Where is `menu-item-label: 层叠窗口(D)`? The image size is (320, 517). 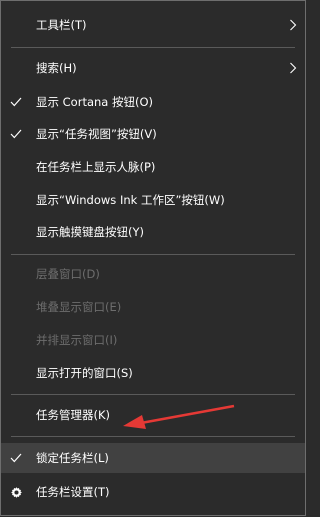
menu-item-label: 层叠窗口(D) is located at coordinates (68, 274).